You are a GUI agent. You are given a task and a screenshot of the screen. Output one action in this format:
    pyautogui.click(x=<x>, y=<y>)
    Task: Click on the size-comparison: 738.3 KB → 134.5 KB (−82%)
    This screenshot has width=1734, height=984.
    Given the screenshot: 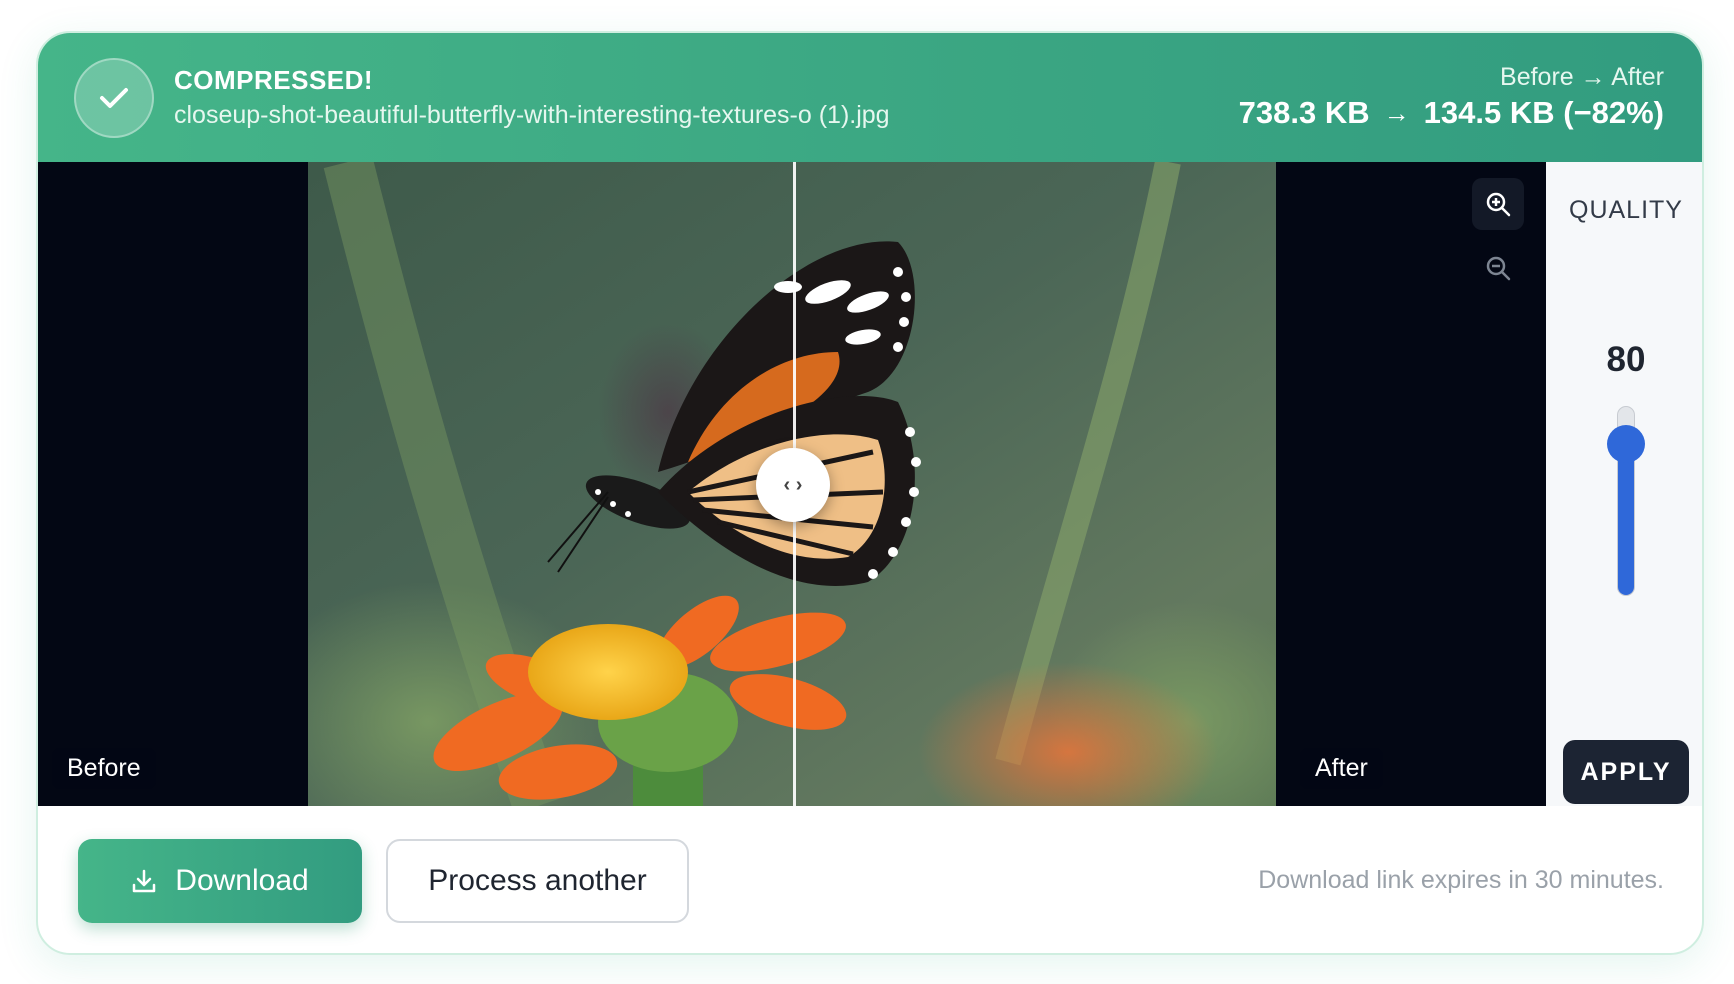 What is the action you would take?
    pyautogui.click(x=1451, y=113)
    